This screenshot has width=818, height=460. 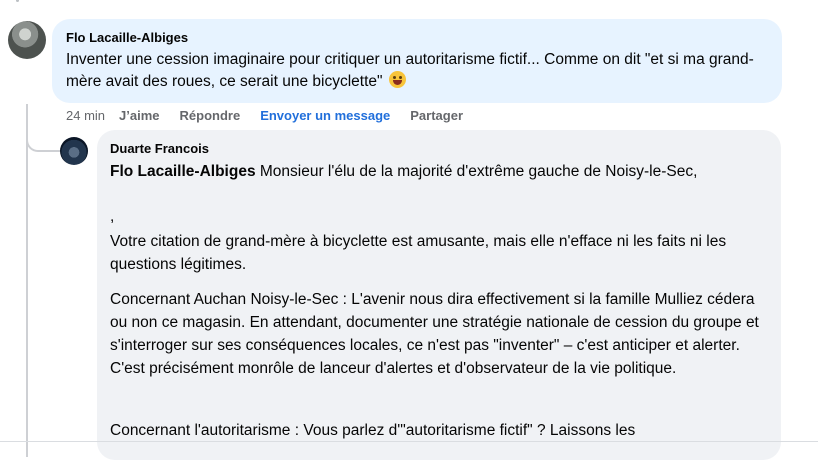 What do you see at coordinates (74, 151) in the screenshot?
I see `reply-avatar` at bounding box center [74, 151].